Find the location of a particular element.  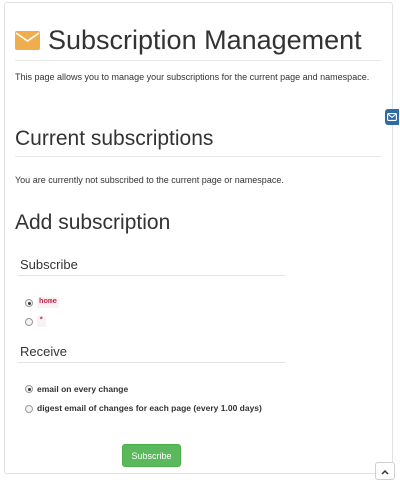

page-title: Subscription Management is located at coordinates (205, 40).